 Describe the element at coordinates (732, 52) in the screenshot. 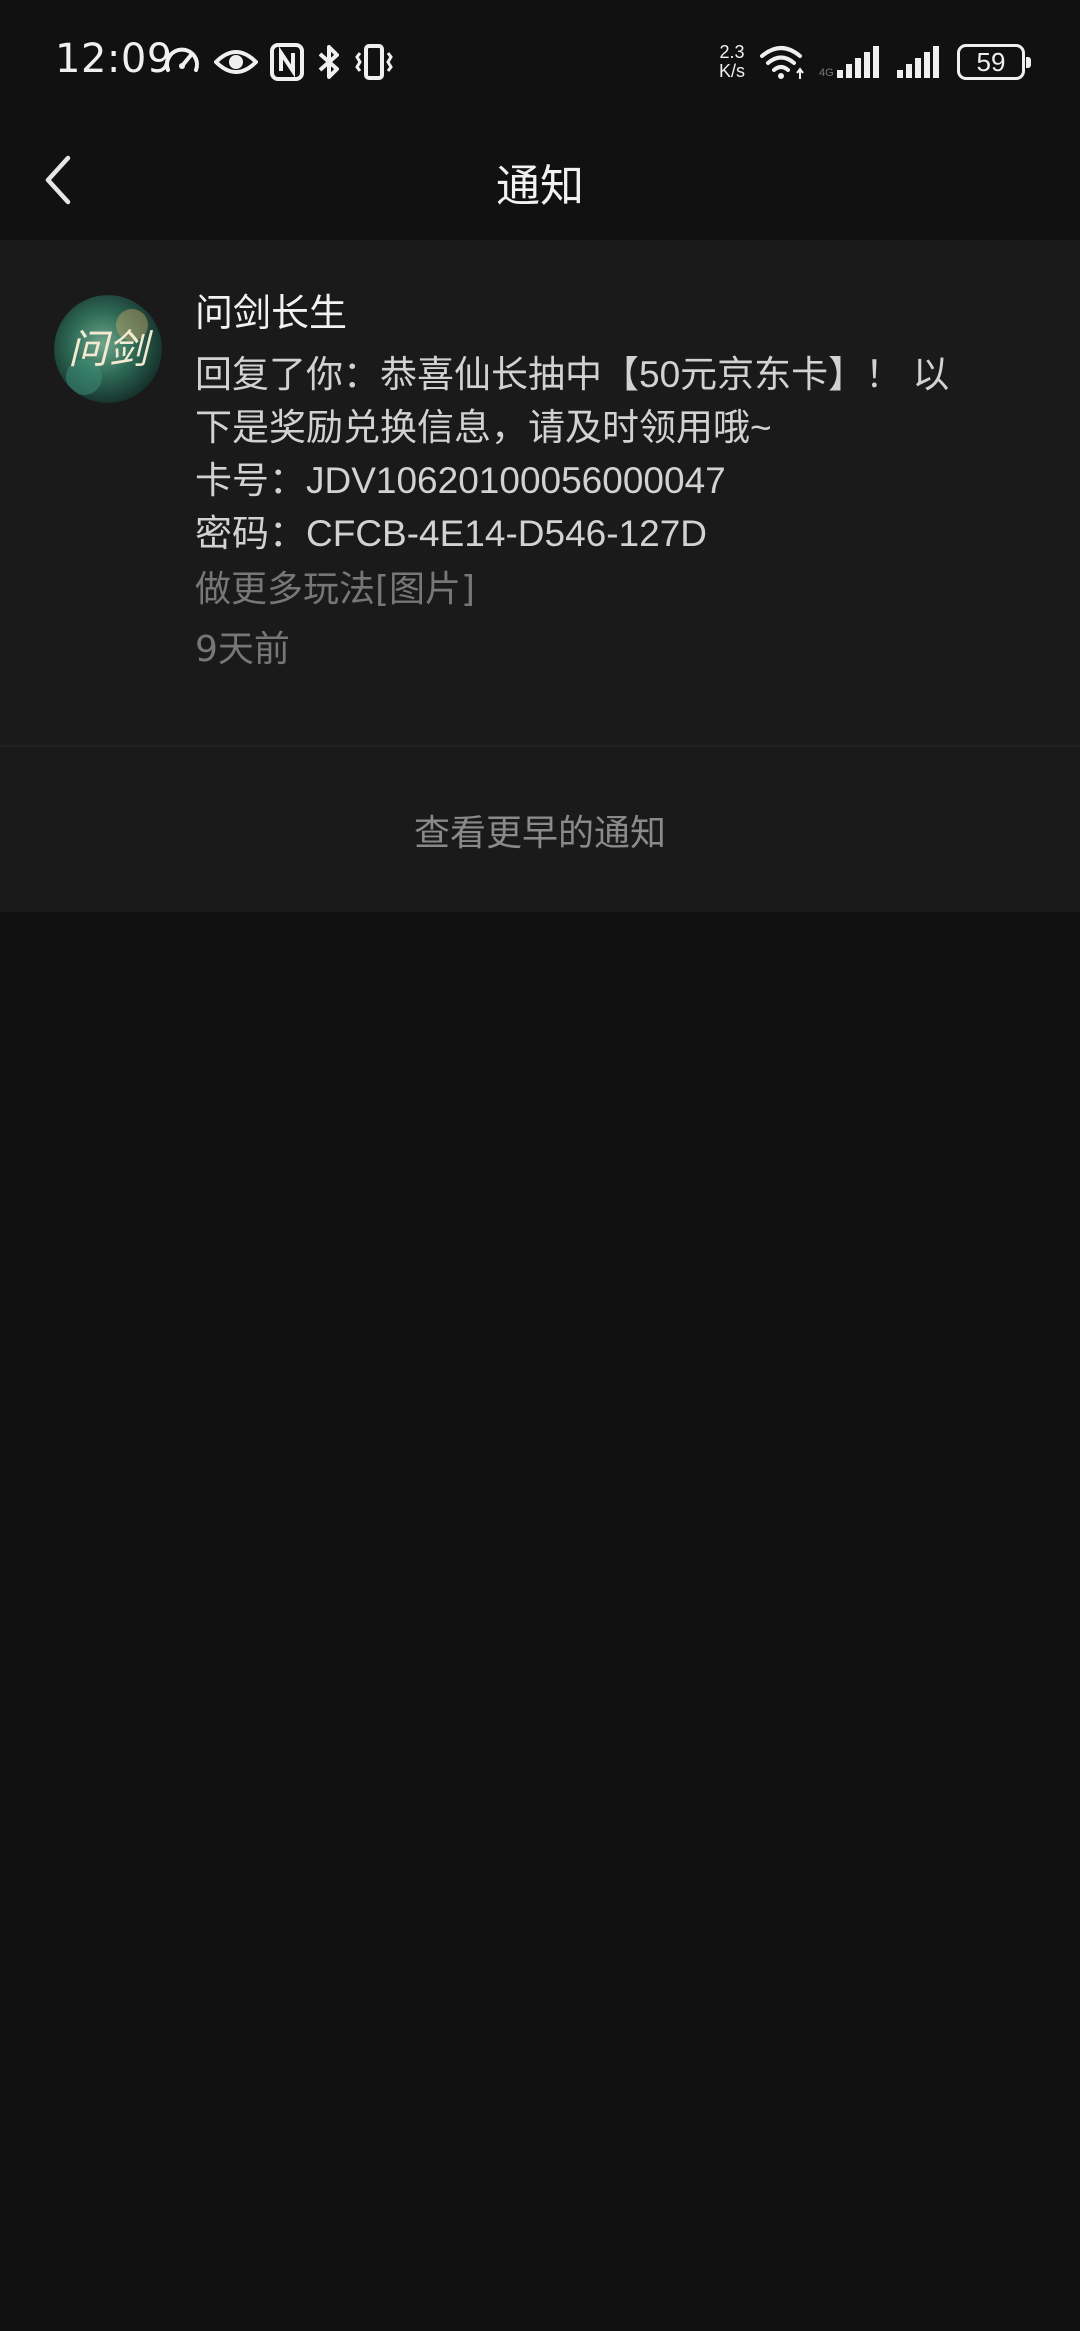

I see `net-speed-value: 2.3` at that location.